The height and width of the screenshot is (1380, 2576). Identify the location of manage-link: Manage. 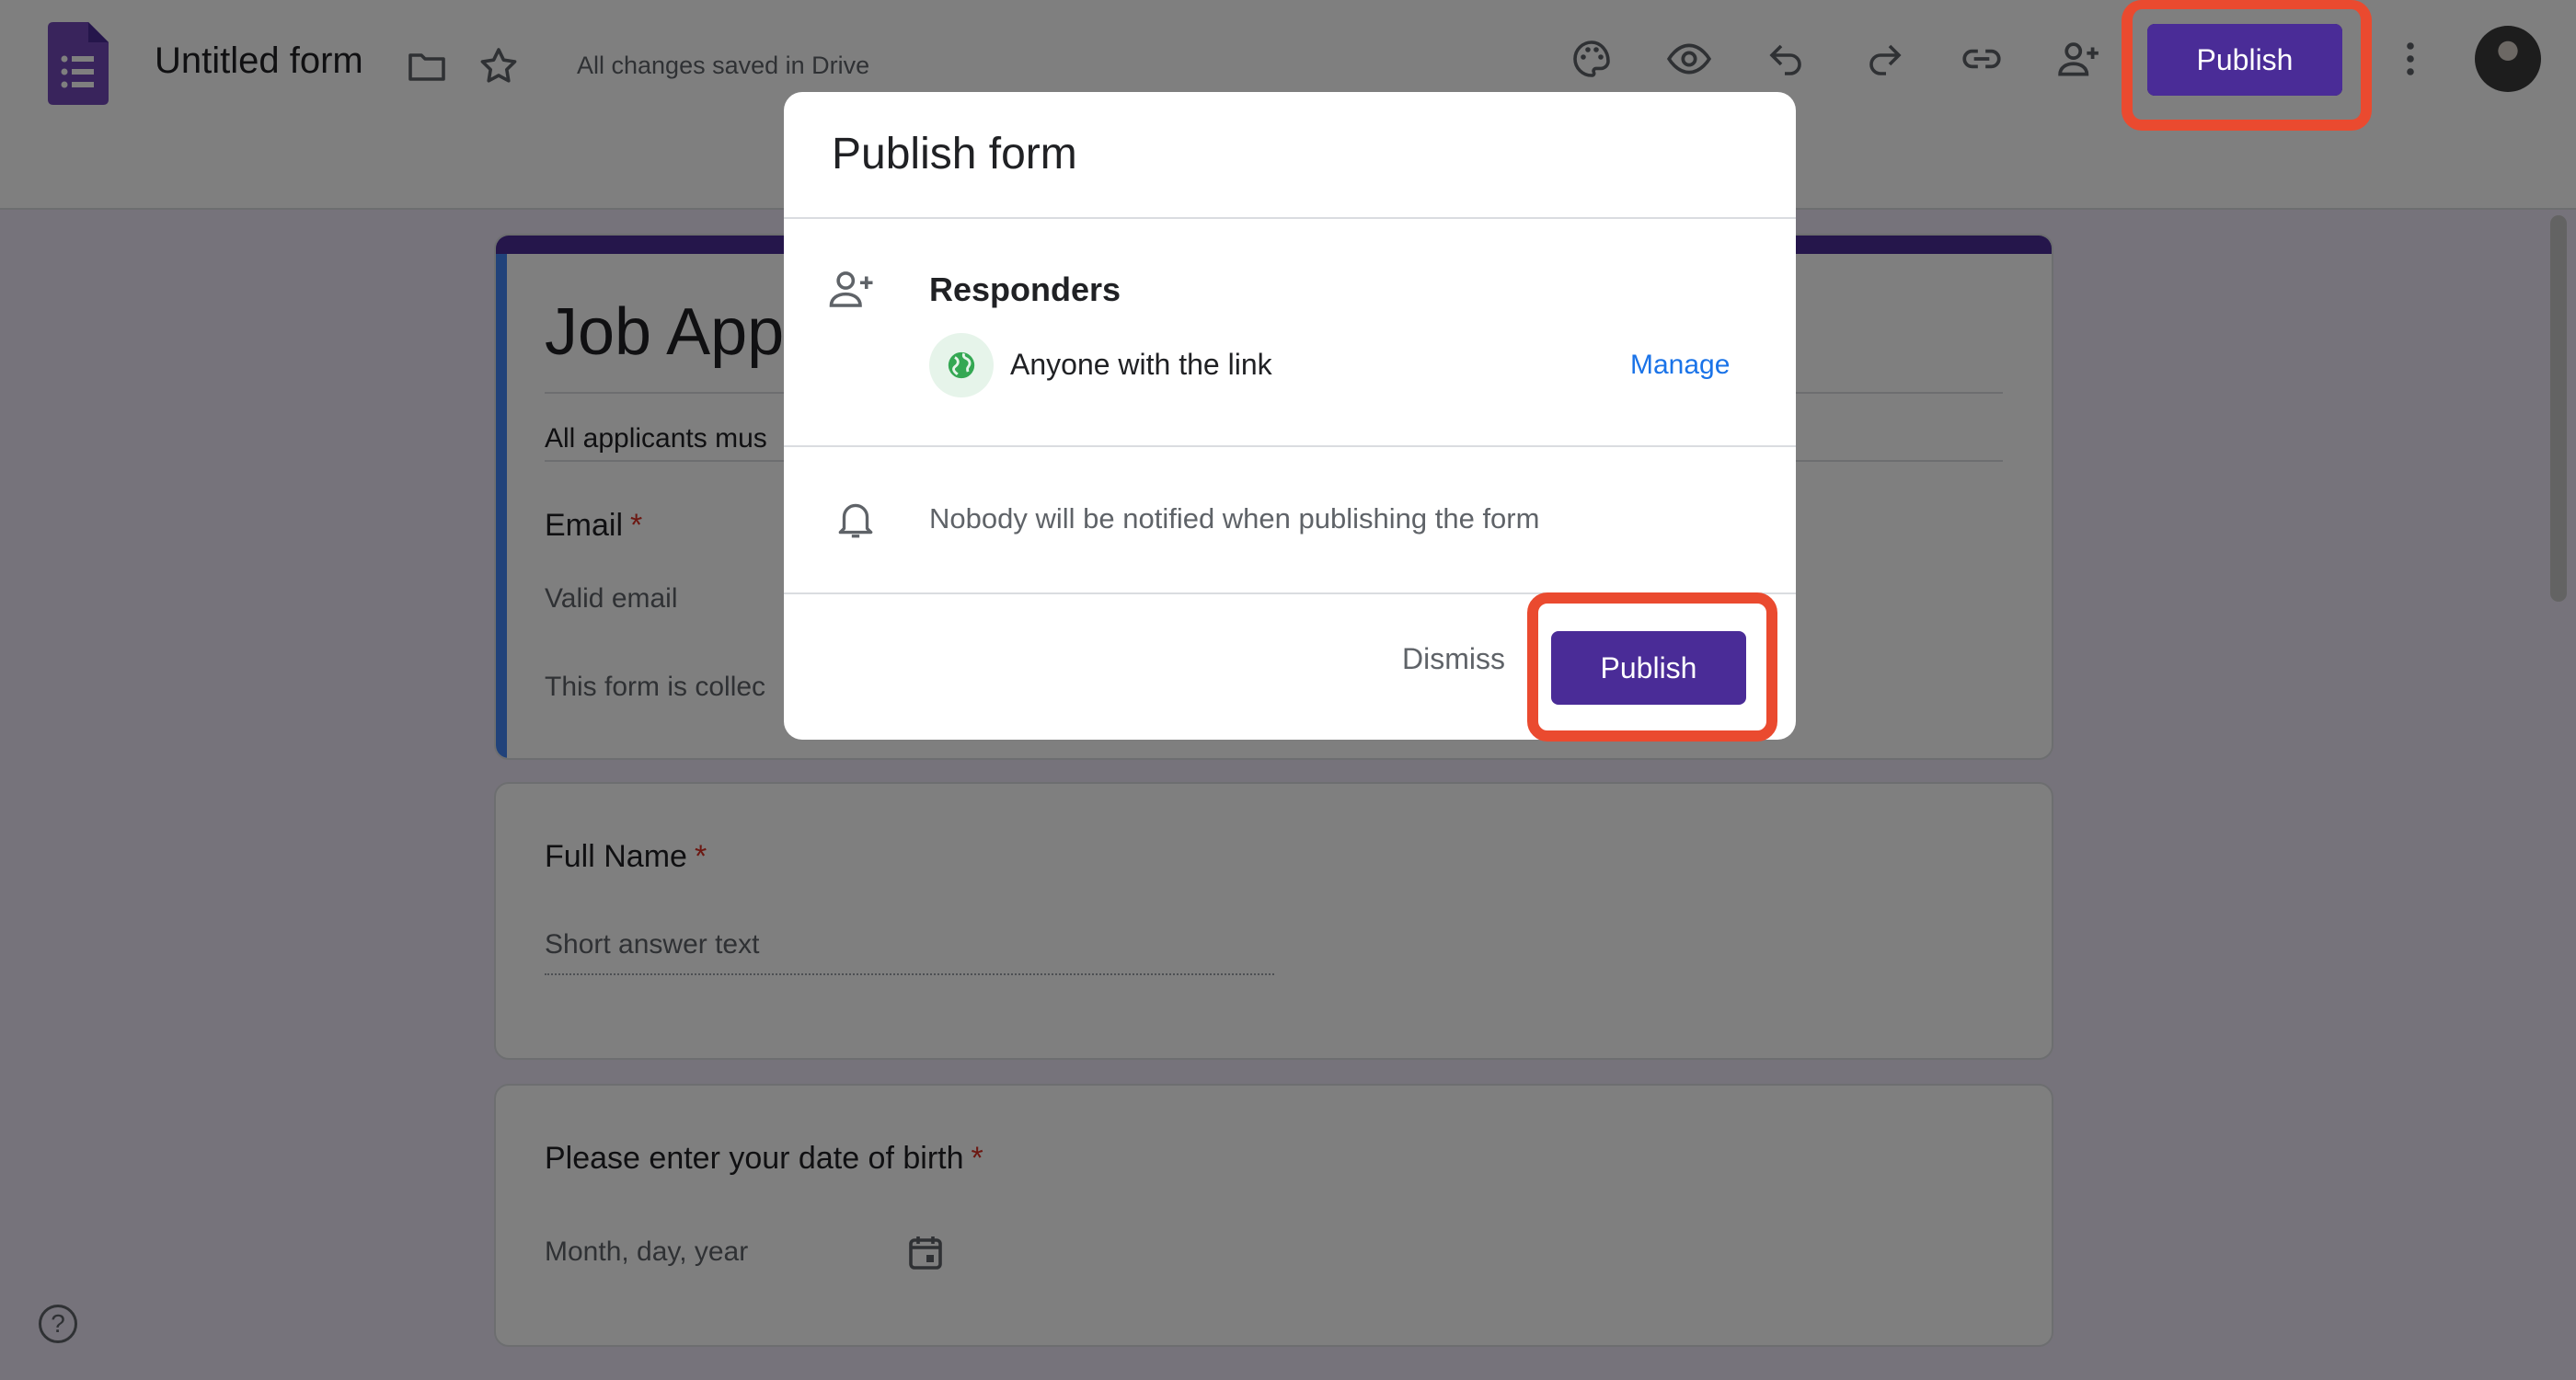
(1680, 365).